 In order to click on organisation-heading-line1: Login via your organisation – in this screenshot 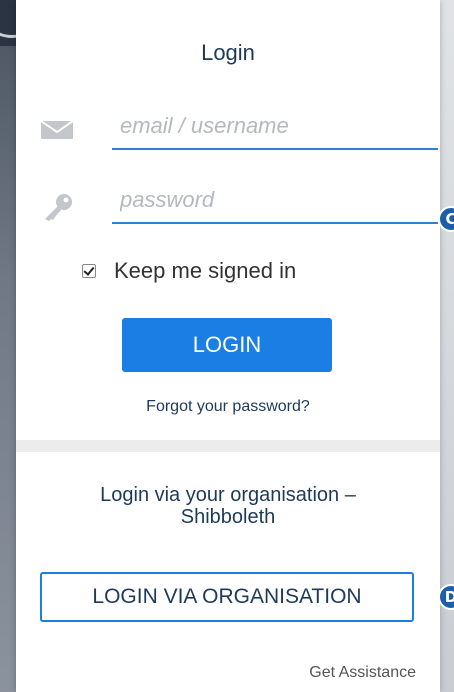, I will do `click(228, 495)`.